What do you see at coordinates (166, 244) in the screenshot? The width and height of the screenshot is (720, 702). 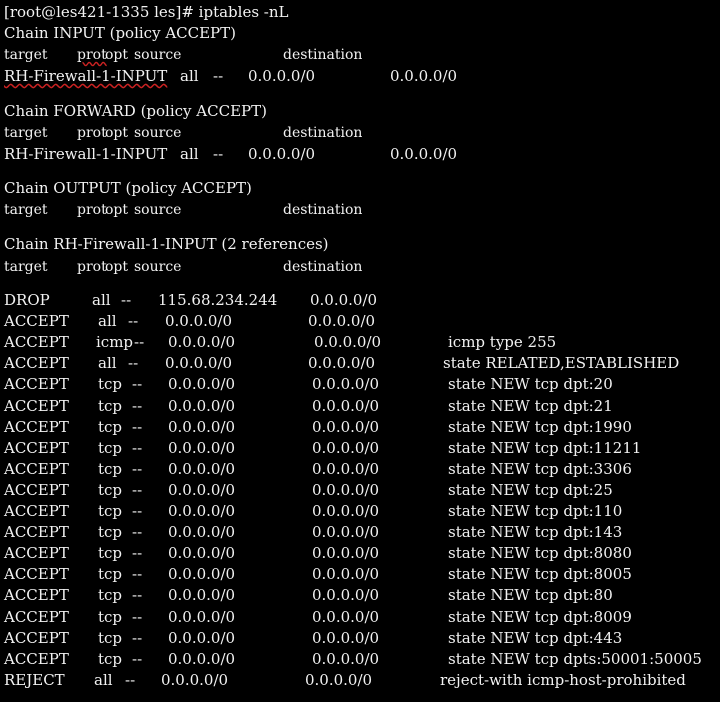 I see `chain-title: Chain RH-Firewall-1-INPUT (2 references)` at bounding box center [166, 244].